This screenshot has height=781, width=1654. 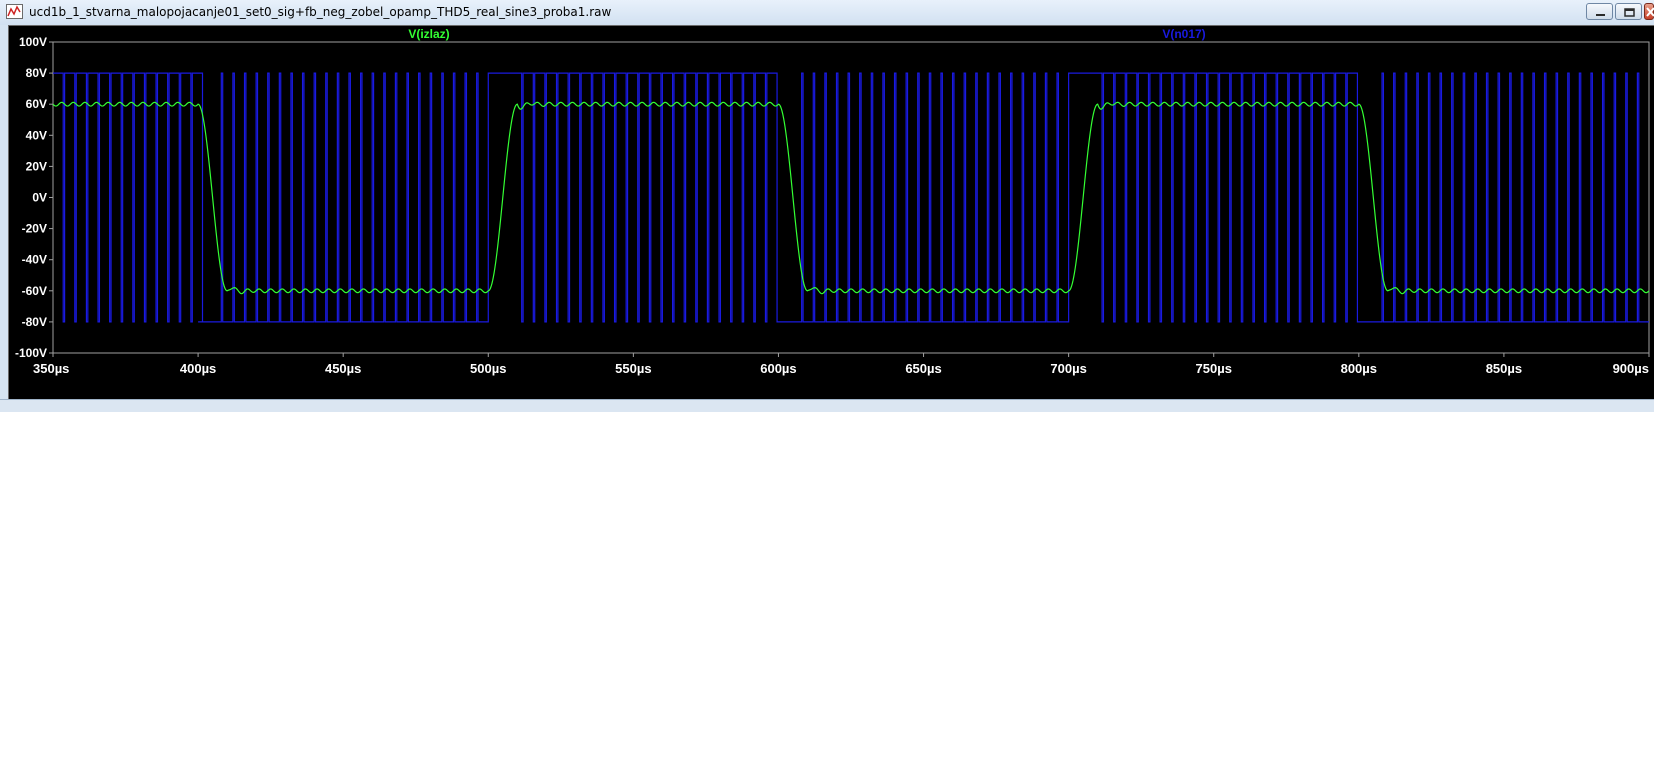 What do you see at coordinates (1600, 15) in the screenshot?
I see `minimize-icon` at bounding box center [1600, 15].